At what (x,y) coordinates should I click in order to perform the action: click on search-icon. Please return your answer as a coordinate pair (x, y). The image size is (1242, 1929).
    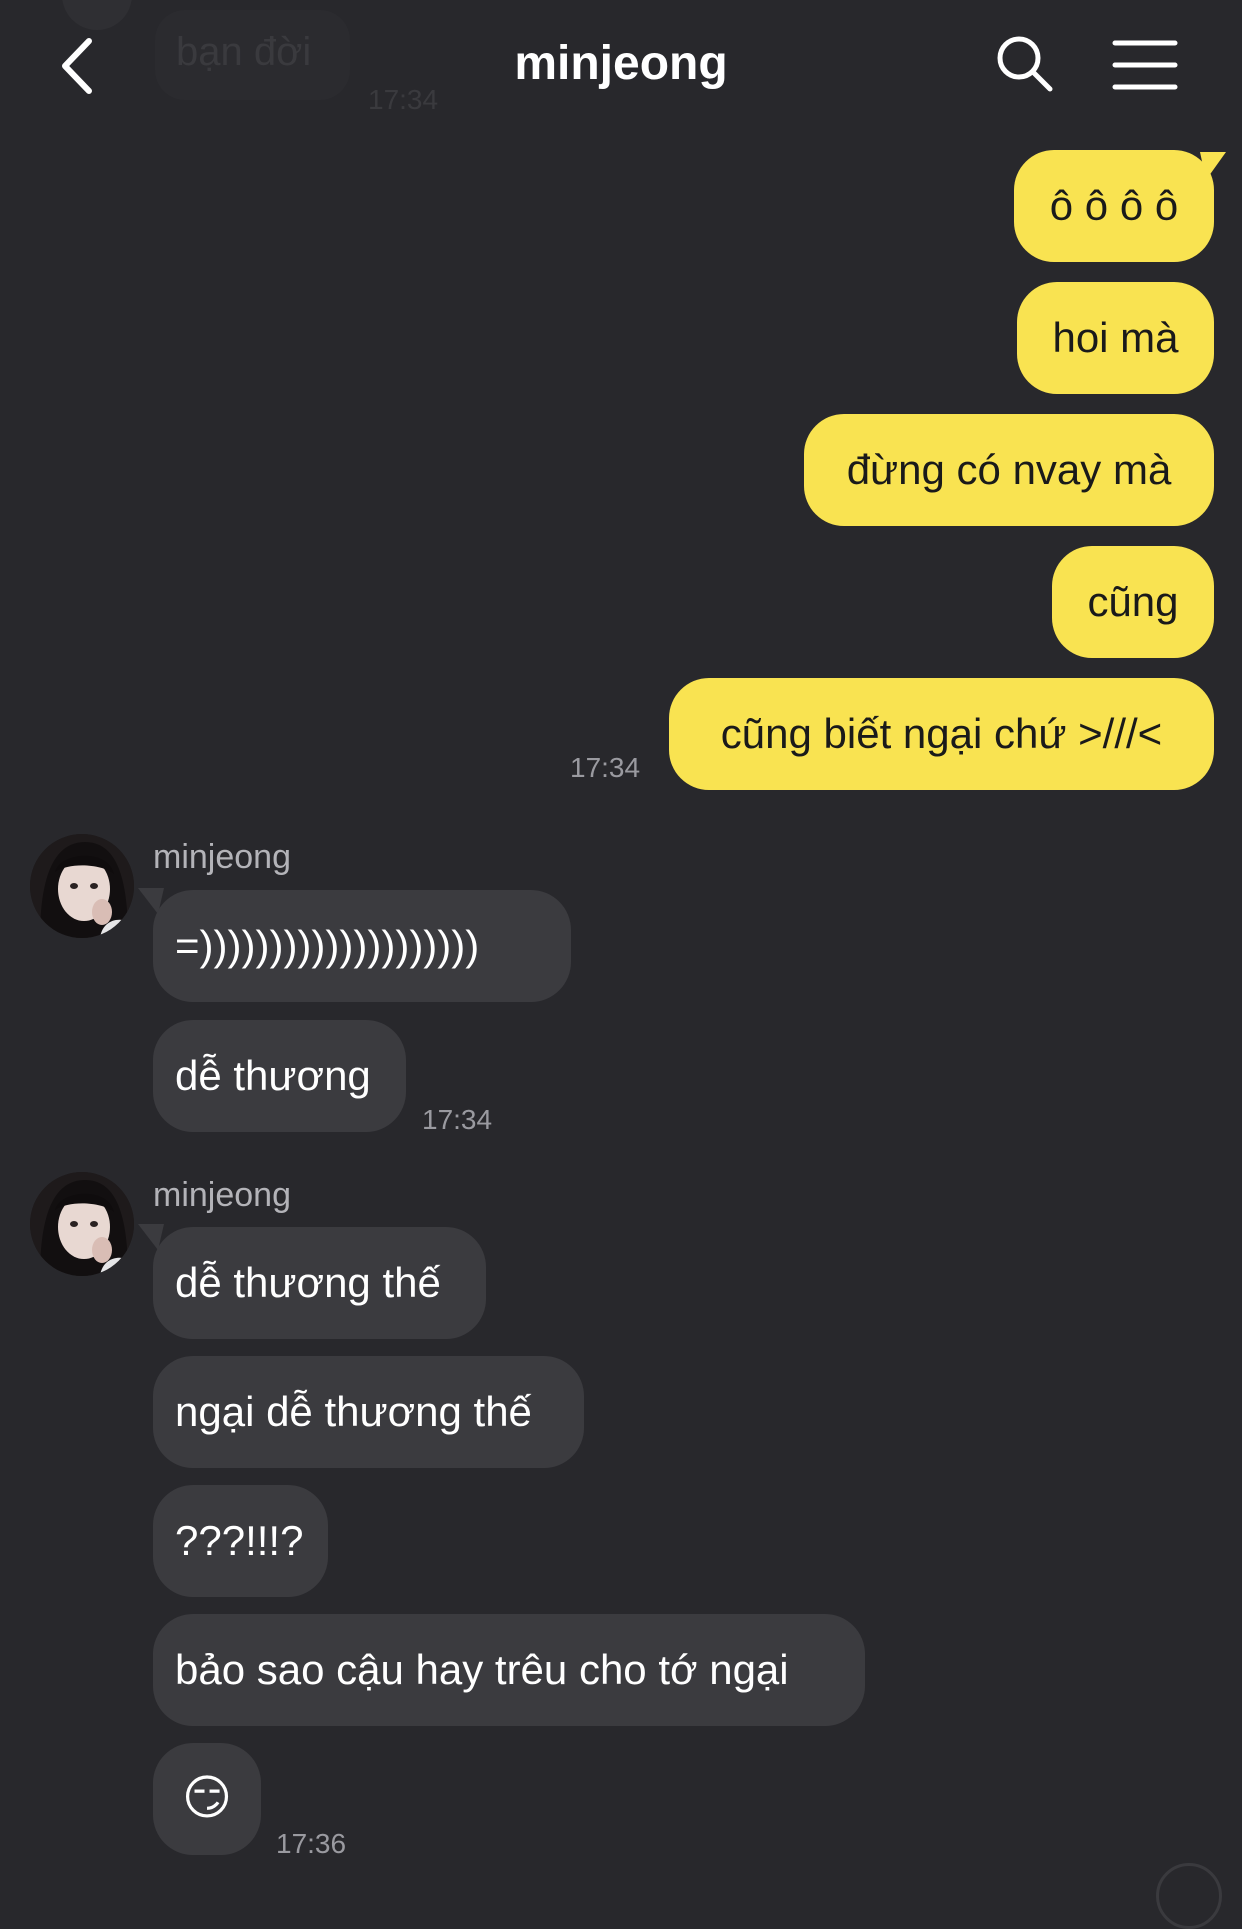
    Looking at the image, I should click on (1025, 64).